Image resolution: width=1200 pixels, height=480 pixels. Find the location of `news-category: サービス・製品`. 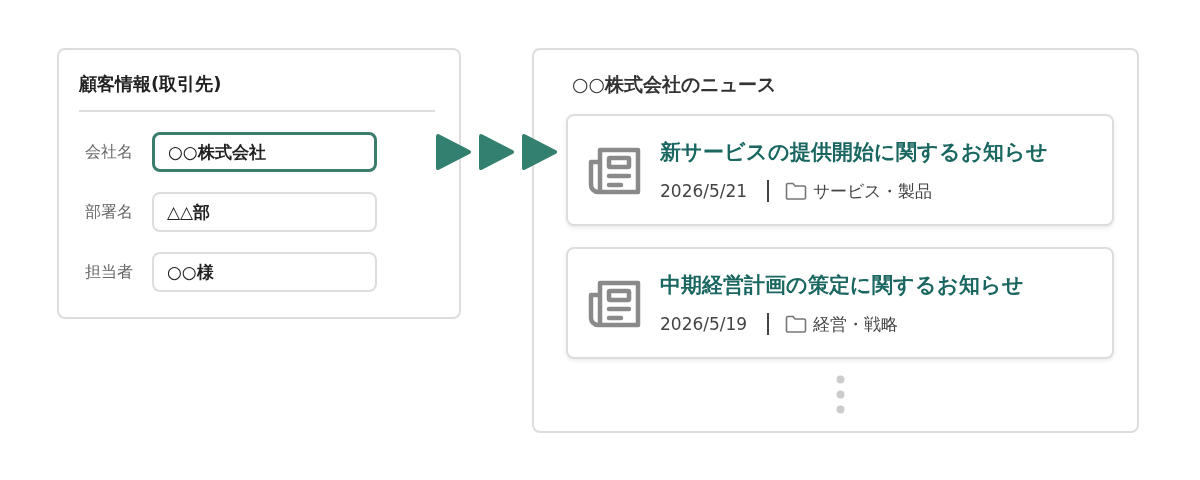

news-category: サービス・製品 is located at coordinates (873, 191).